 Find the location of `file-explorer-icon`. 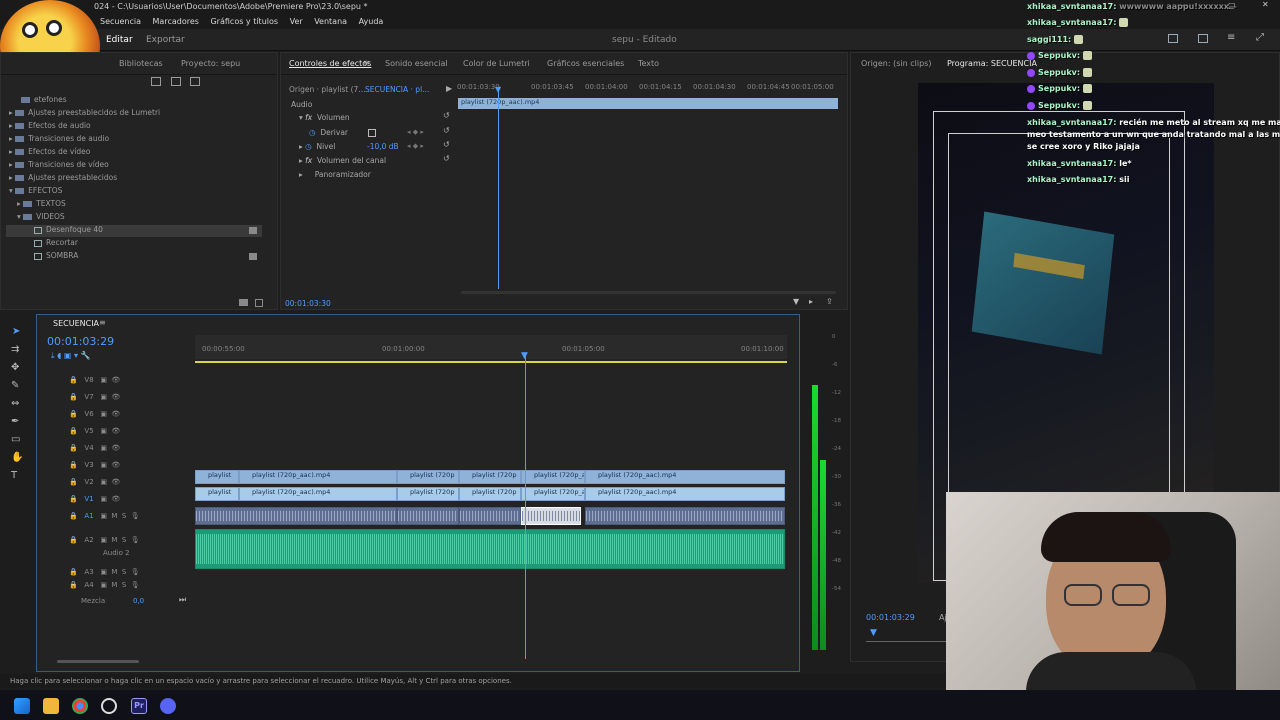

file-explorer-icon is located at coordinates (51, 706).